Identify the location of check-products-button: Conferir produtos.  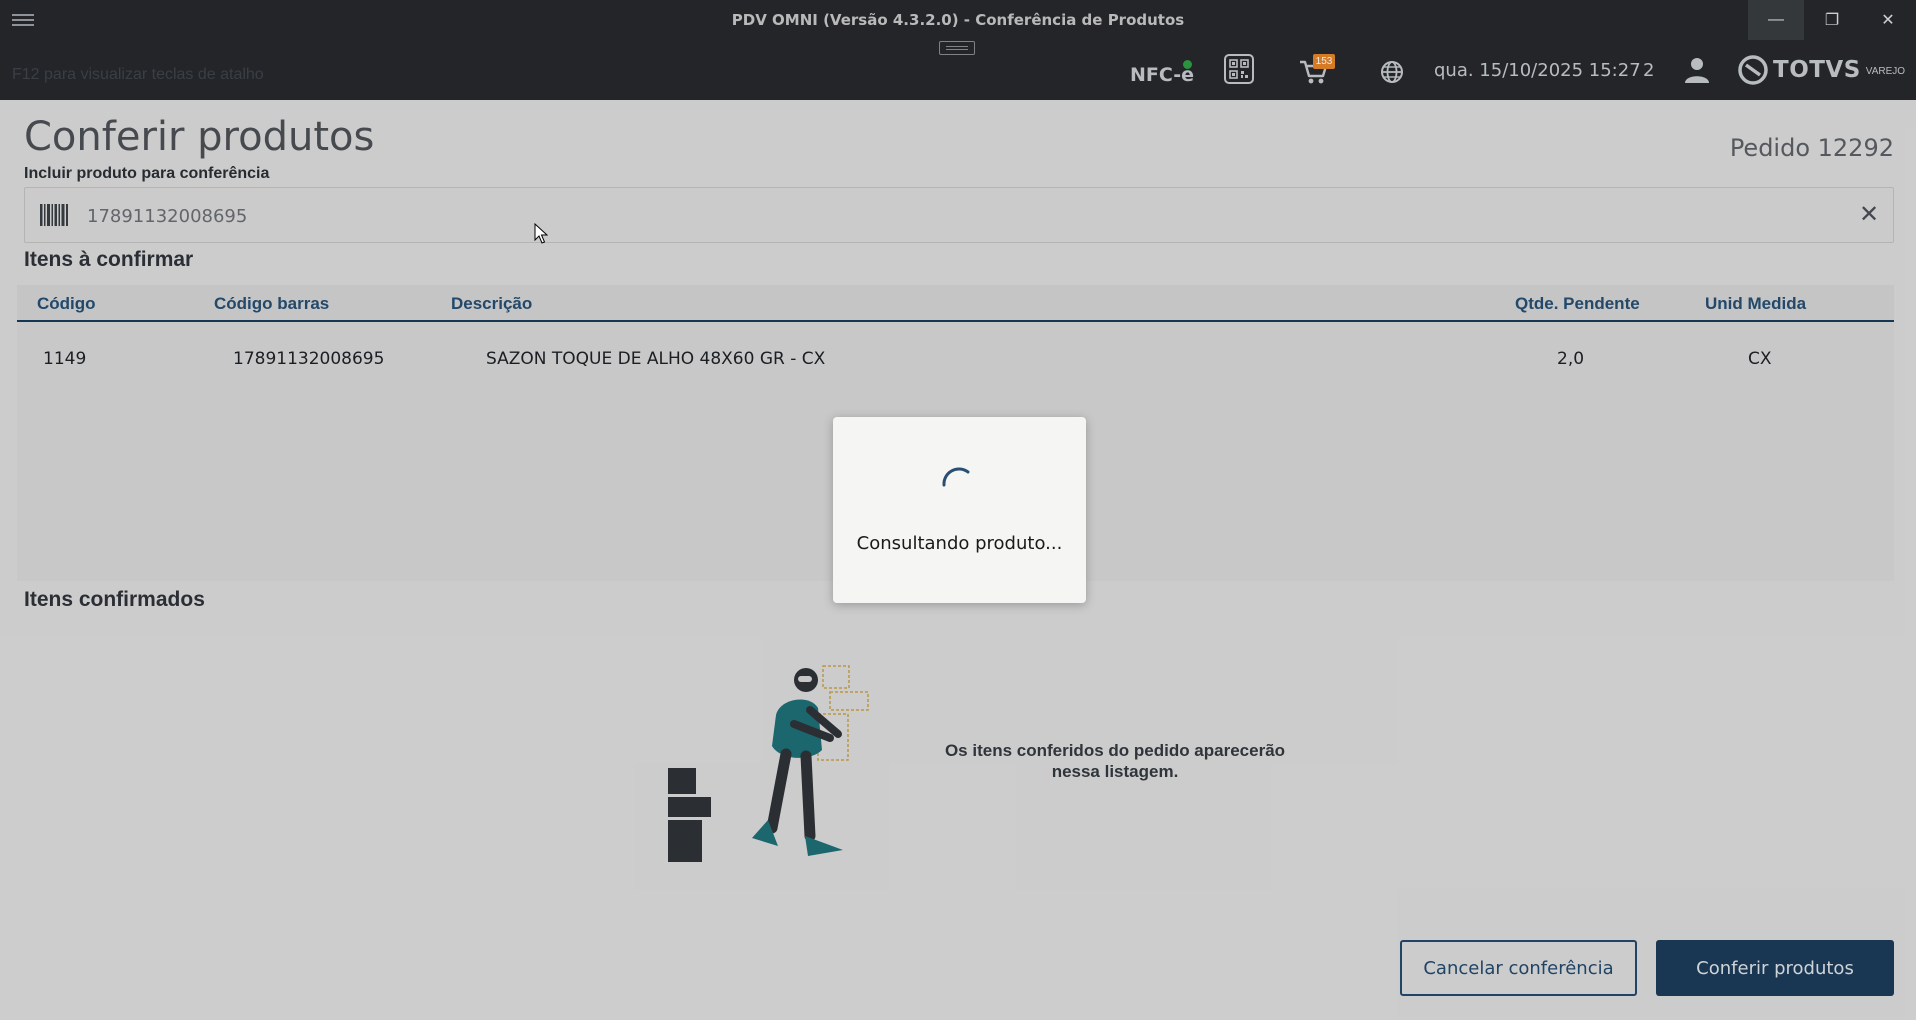
(1775, 968).